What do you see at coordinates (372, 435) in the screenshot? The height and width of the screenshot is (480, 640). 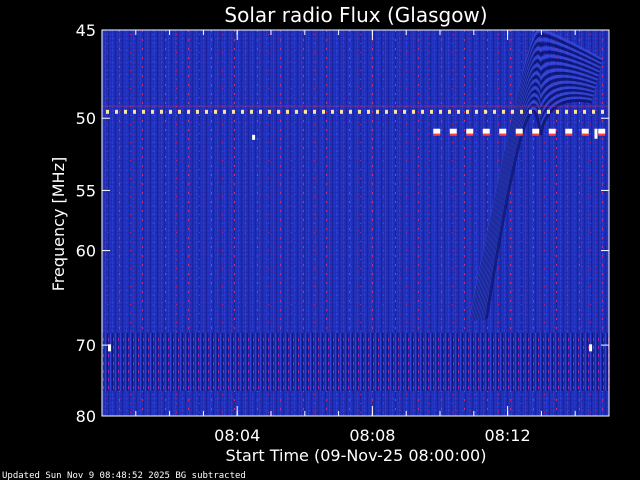 I see `x-tick-label: 08:08` at bounding box center [372, 435].